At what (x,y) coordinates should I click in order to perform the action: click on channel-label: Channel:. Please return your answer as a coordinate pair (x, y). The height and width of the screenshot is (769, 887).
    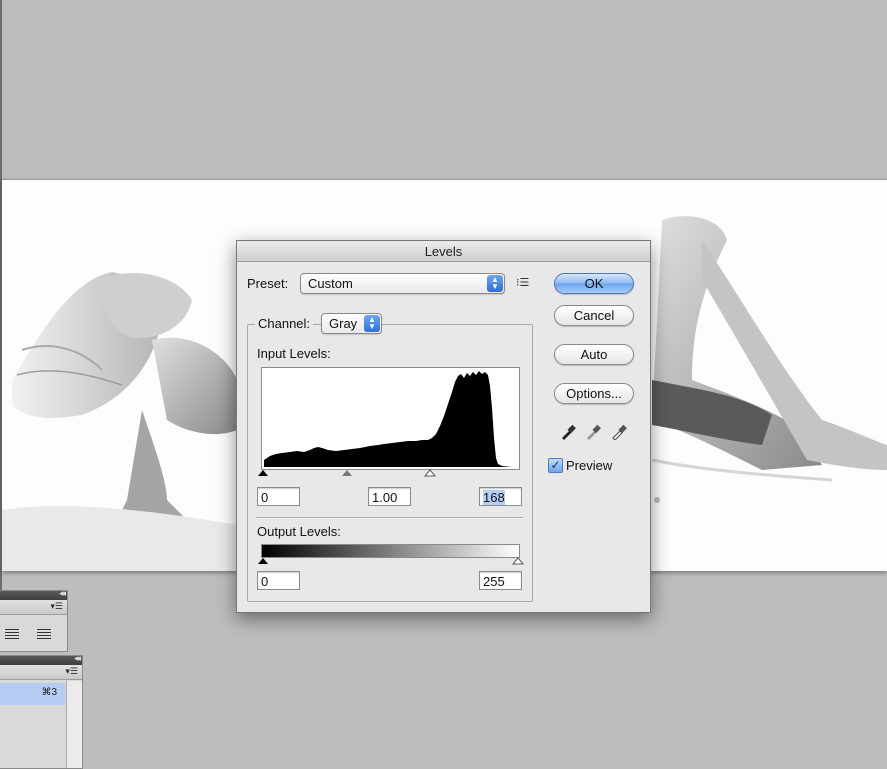
    Looking at the image, I should click on (284, 323).